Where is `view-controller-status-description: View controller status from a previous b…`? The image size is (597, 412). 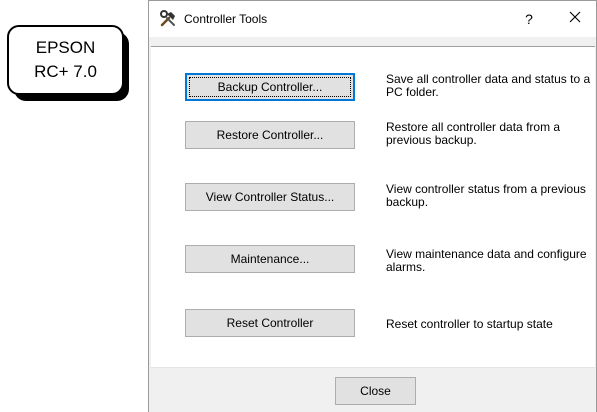 view-controller-status-description: View controller status from a previous b… is located at coordinates (486, 195).